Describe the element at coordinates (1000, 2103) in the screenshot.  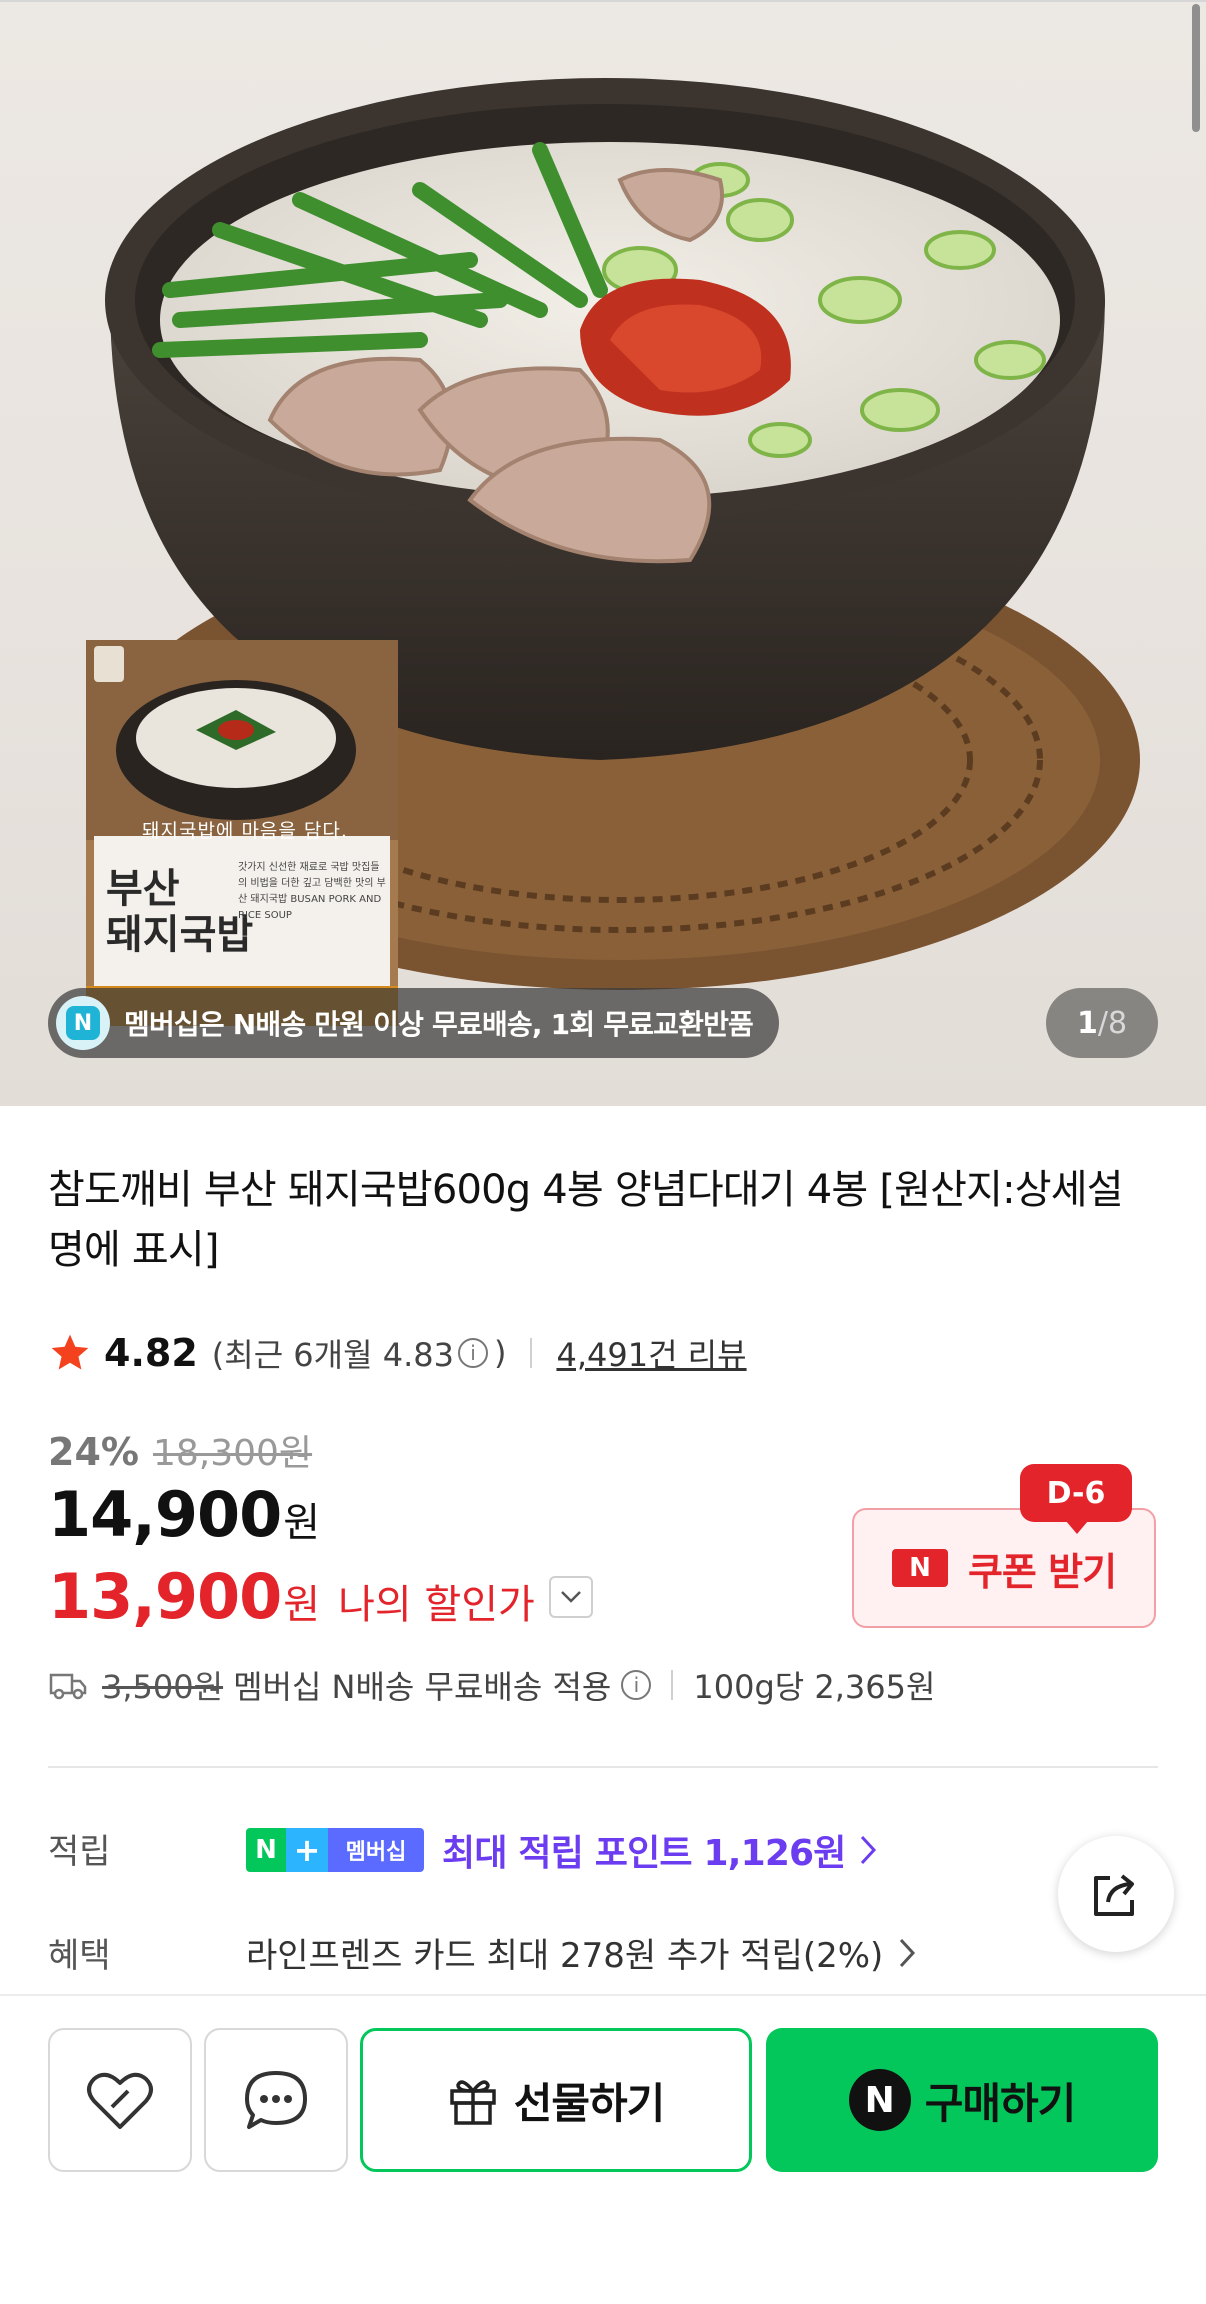
I see `buy-label: 구매하기` at that location.